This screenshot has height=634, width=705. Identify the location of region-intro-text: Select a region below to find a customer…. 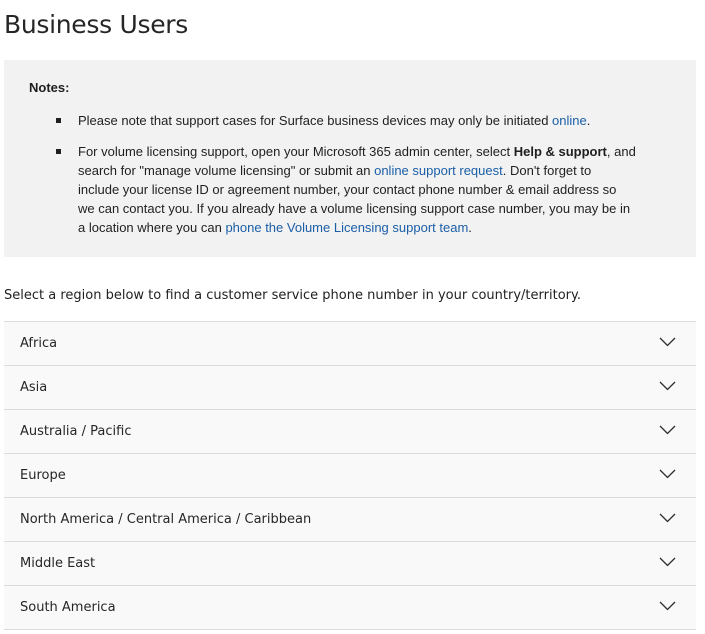
(292, 295).